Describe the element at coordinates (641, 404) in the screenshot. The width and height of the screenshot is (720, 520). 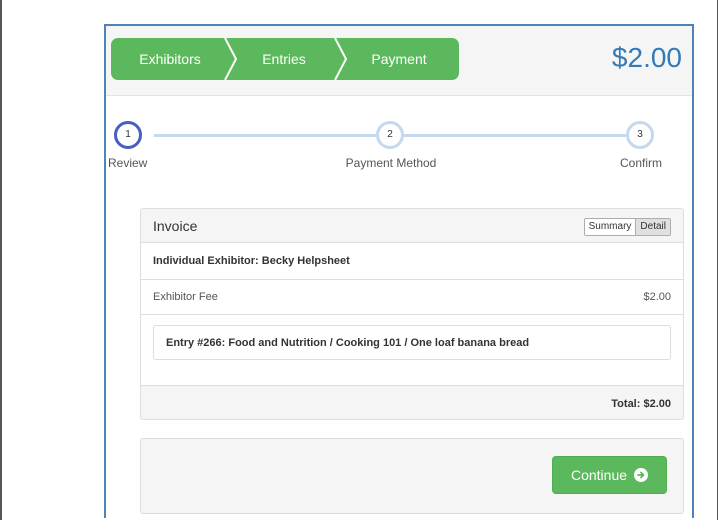
I see `invoice-total: Total: $2.00` at that location.